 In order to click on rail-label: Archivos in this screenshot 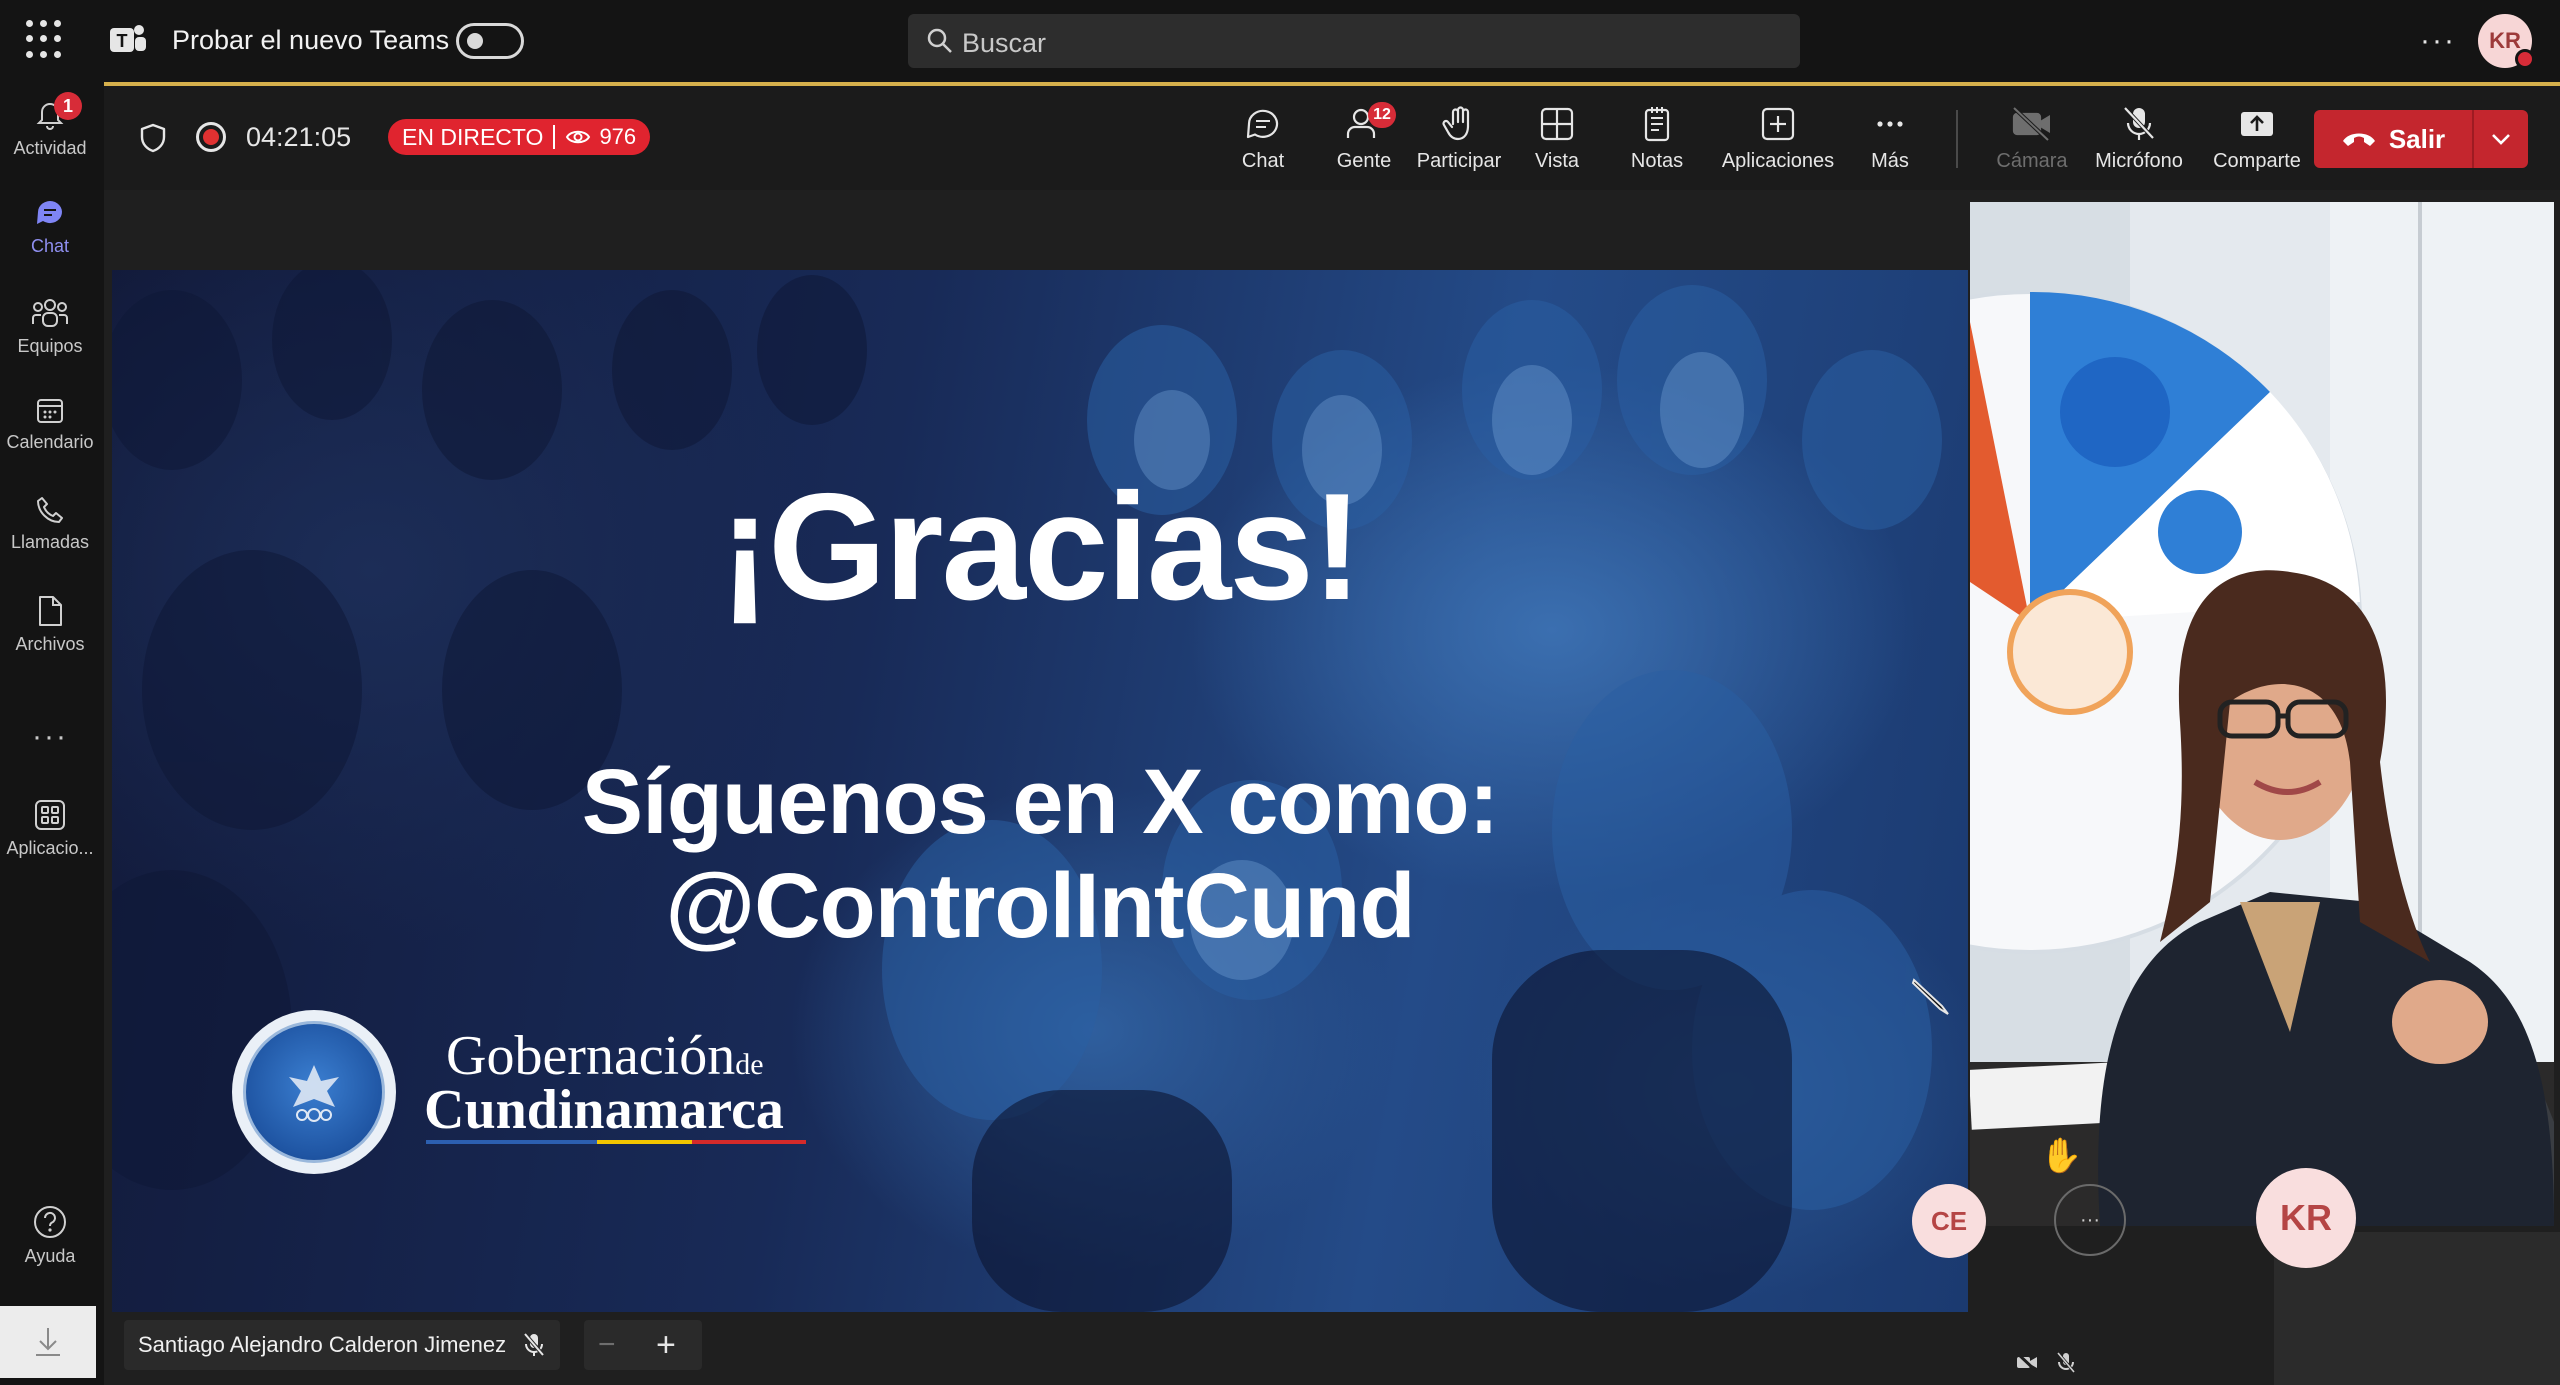, I will do `click(50, 644)`.